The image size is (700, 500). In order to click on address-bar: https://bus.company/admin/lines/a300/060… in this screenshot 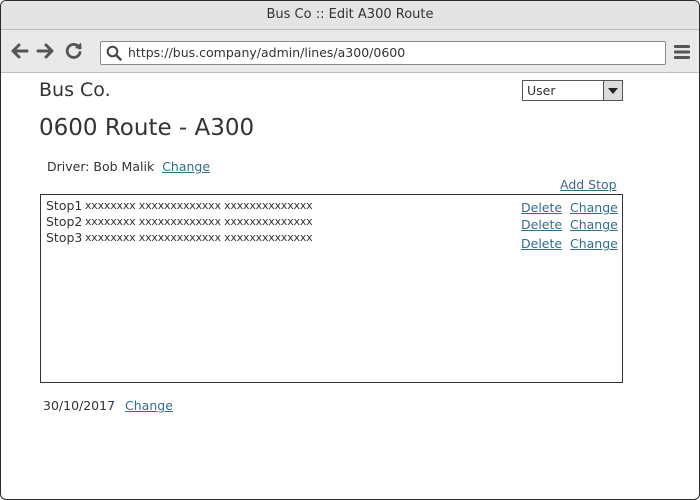, I will do `click(383, 53)`.